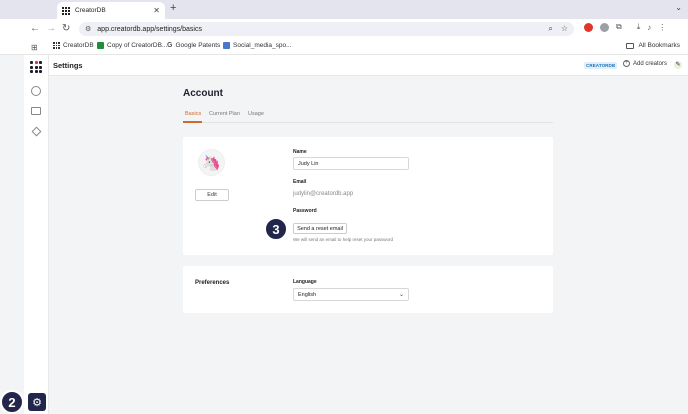 The height and width of the screenshot is (414, 688). What do you see at coordinates (305, 211) in the screenshot?
I see `password-label: Password` at bounding box center [305, 211].